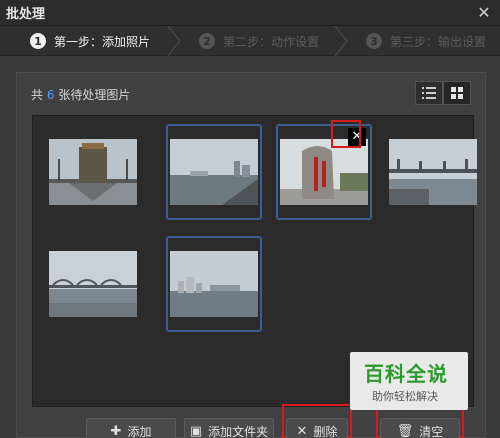 Image resolution: width=500 pixels, height=438 pixels. I want to click on count-prefix: 共, so click(37, 95).